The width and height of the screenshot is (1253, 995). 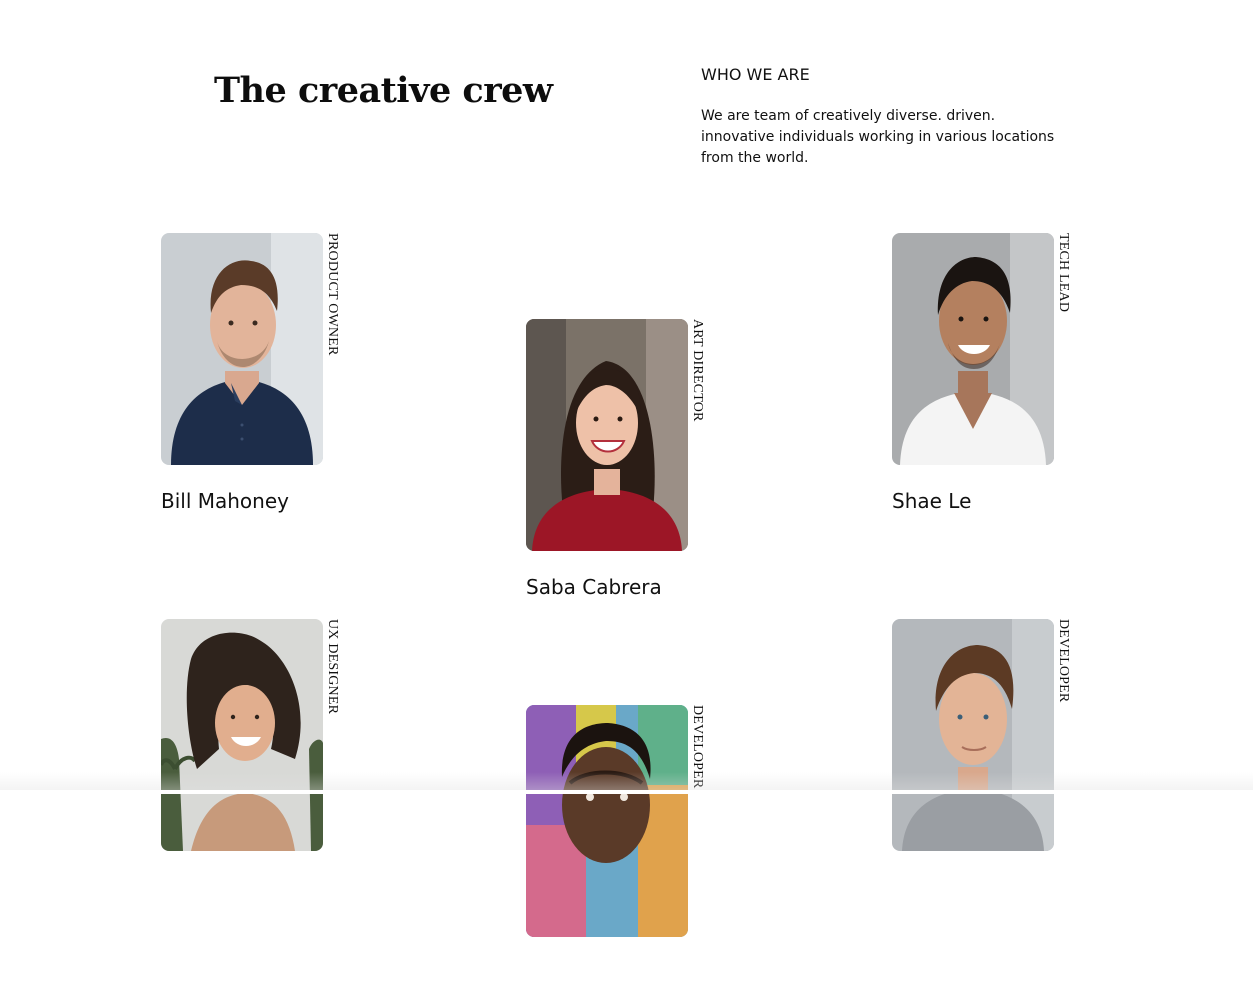 What do you see at coordinates (225, 501) in the screenshot?
I see `member-name: Bill Mahoney` at bounding box center [225, 501].